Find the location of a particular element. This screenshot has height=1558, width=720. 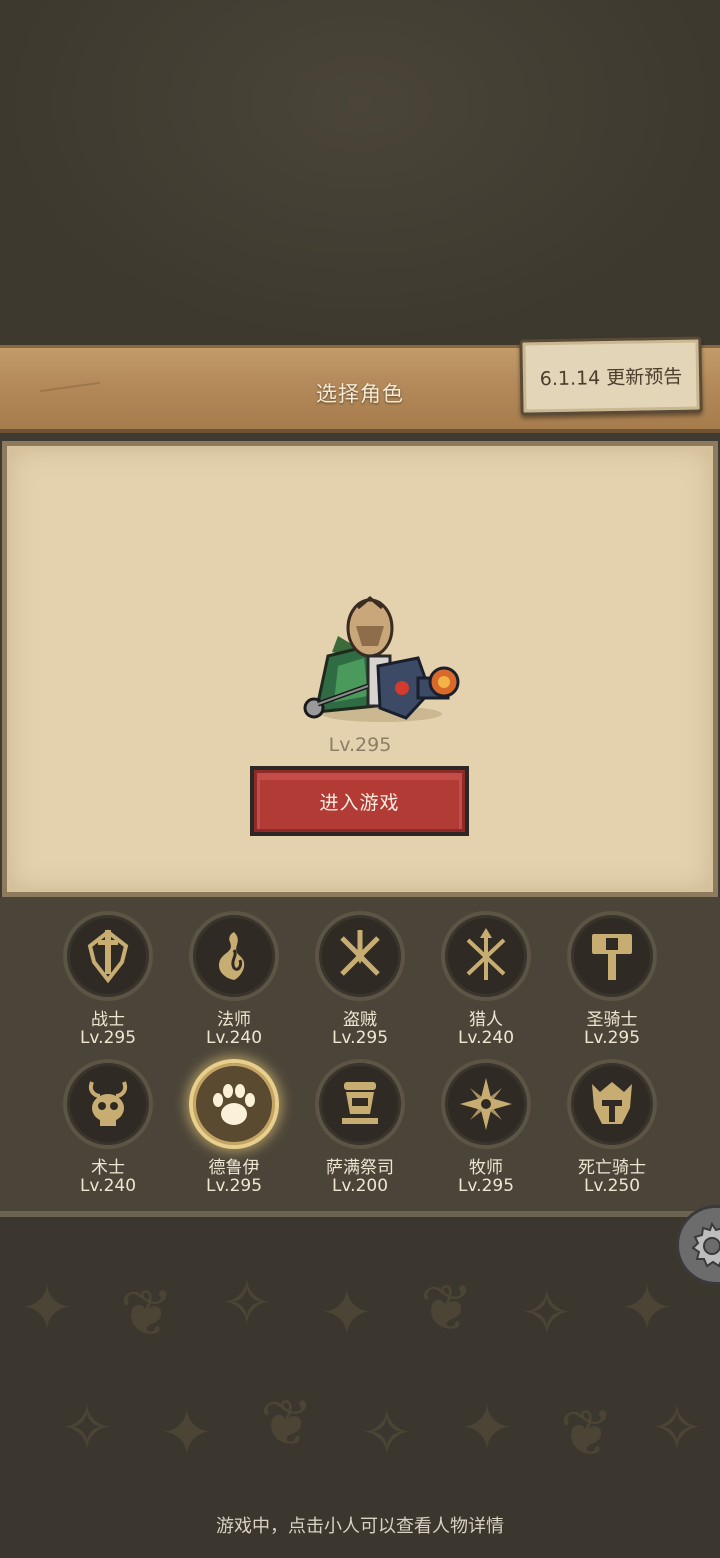

update-notice-button: 6.1.14 更新预告 is located at coordinates (611, 376).